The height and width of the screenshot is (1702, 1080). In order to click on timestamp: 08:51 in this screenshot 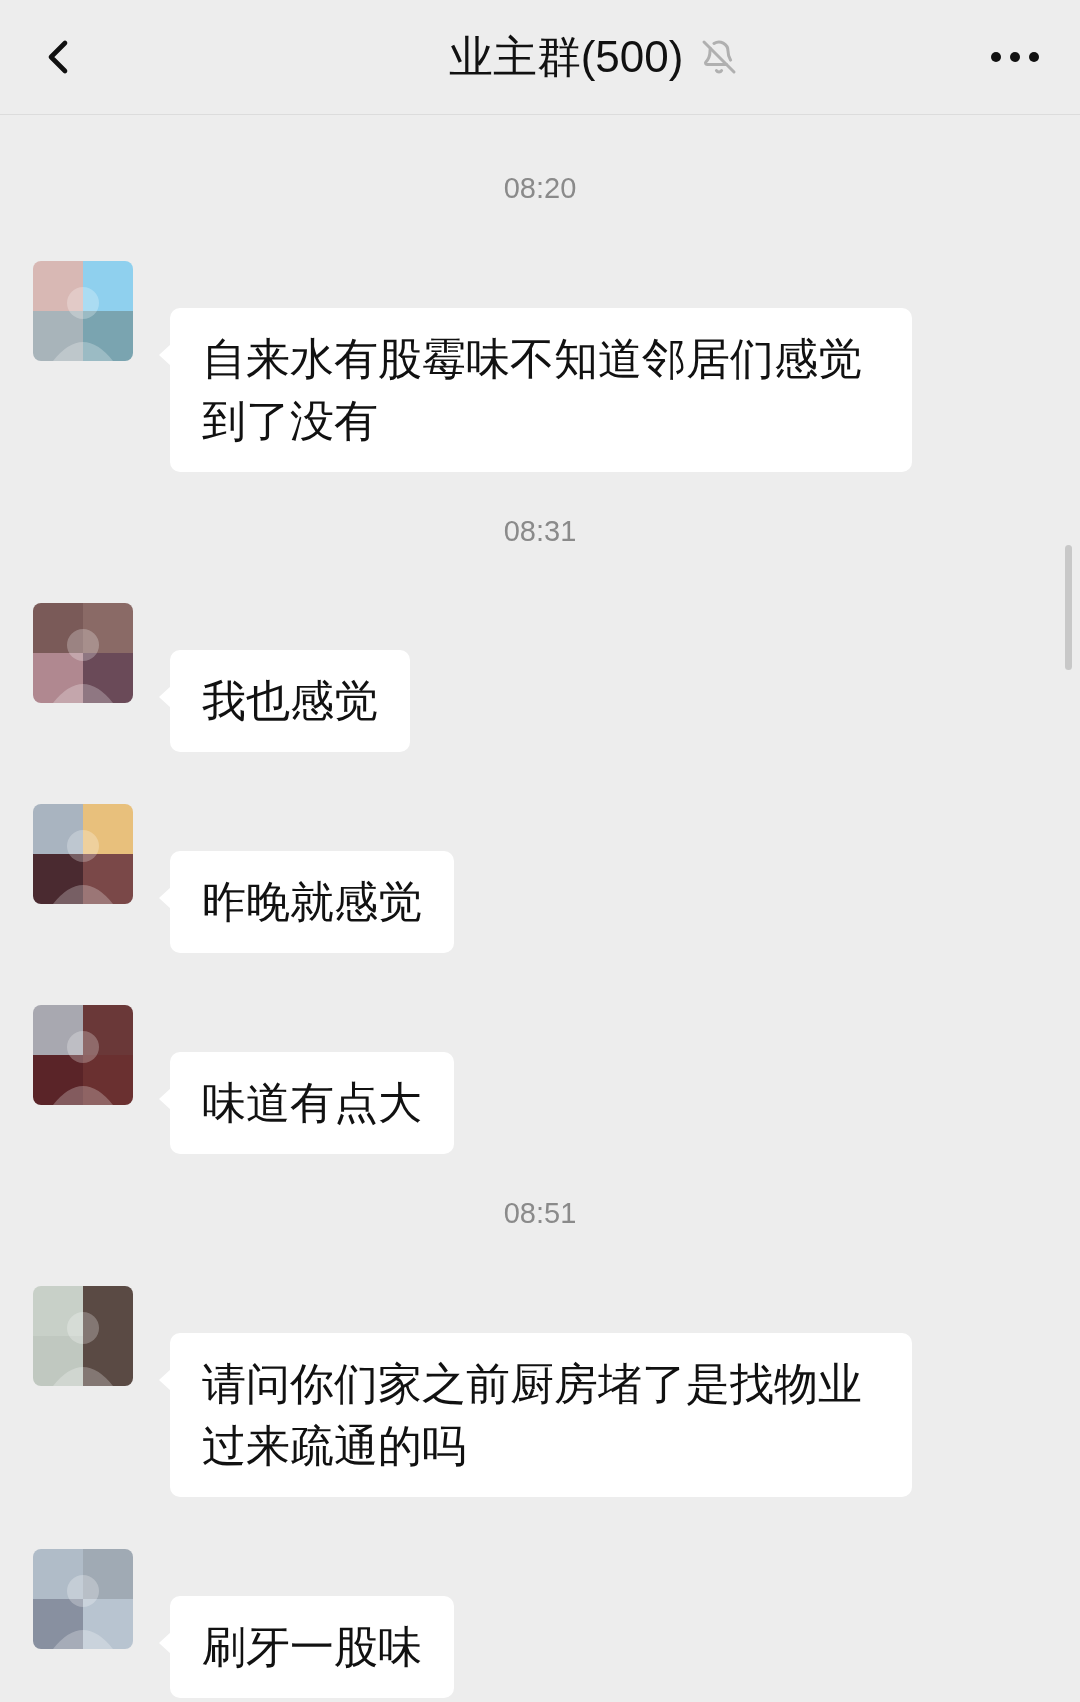, I will do `click(540, 1213)`.